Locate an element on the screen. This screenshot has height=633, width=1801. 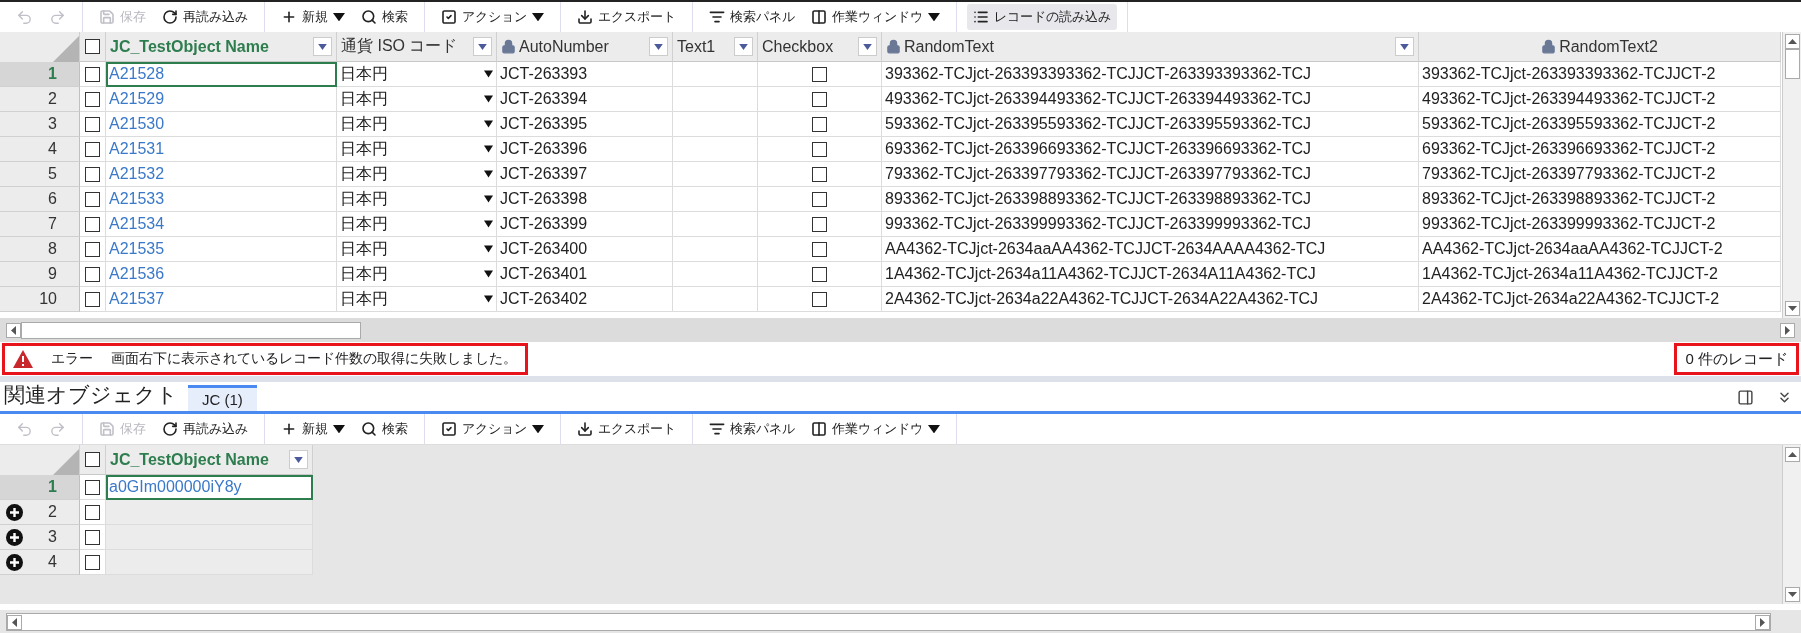
row-number: 6 is located at coordinates (40, 199).